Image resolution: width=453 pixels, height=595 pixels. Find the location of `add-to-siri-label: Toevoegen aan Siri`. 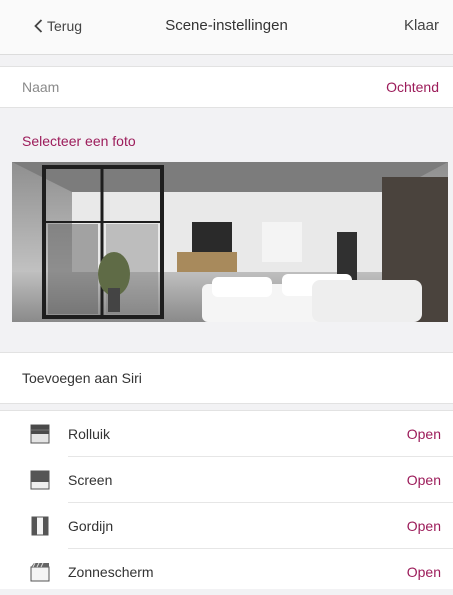

add-to-siri-label: Toevoegen aan Siri is located at coordinates (82, 378).